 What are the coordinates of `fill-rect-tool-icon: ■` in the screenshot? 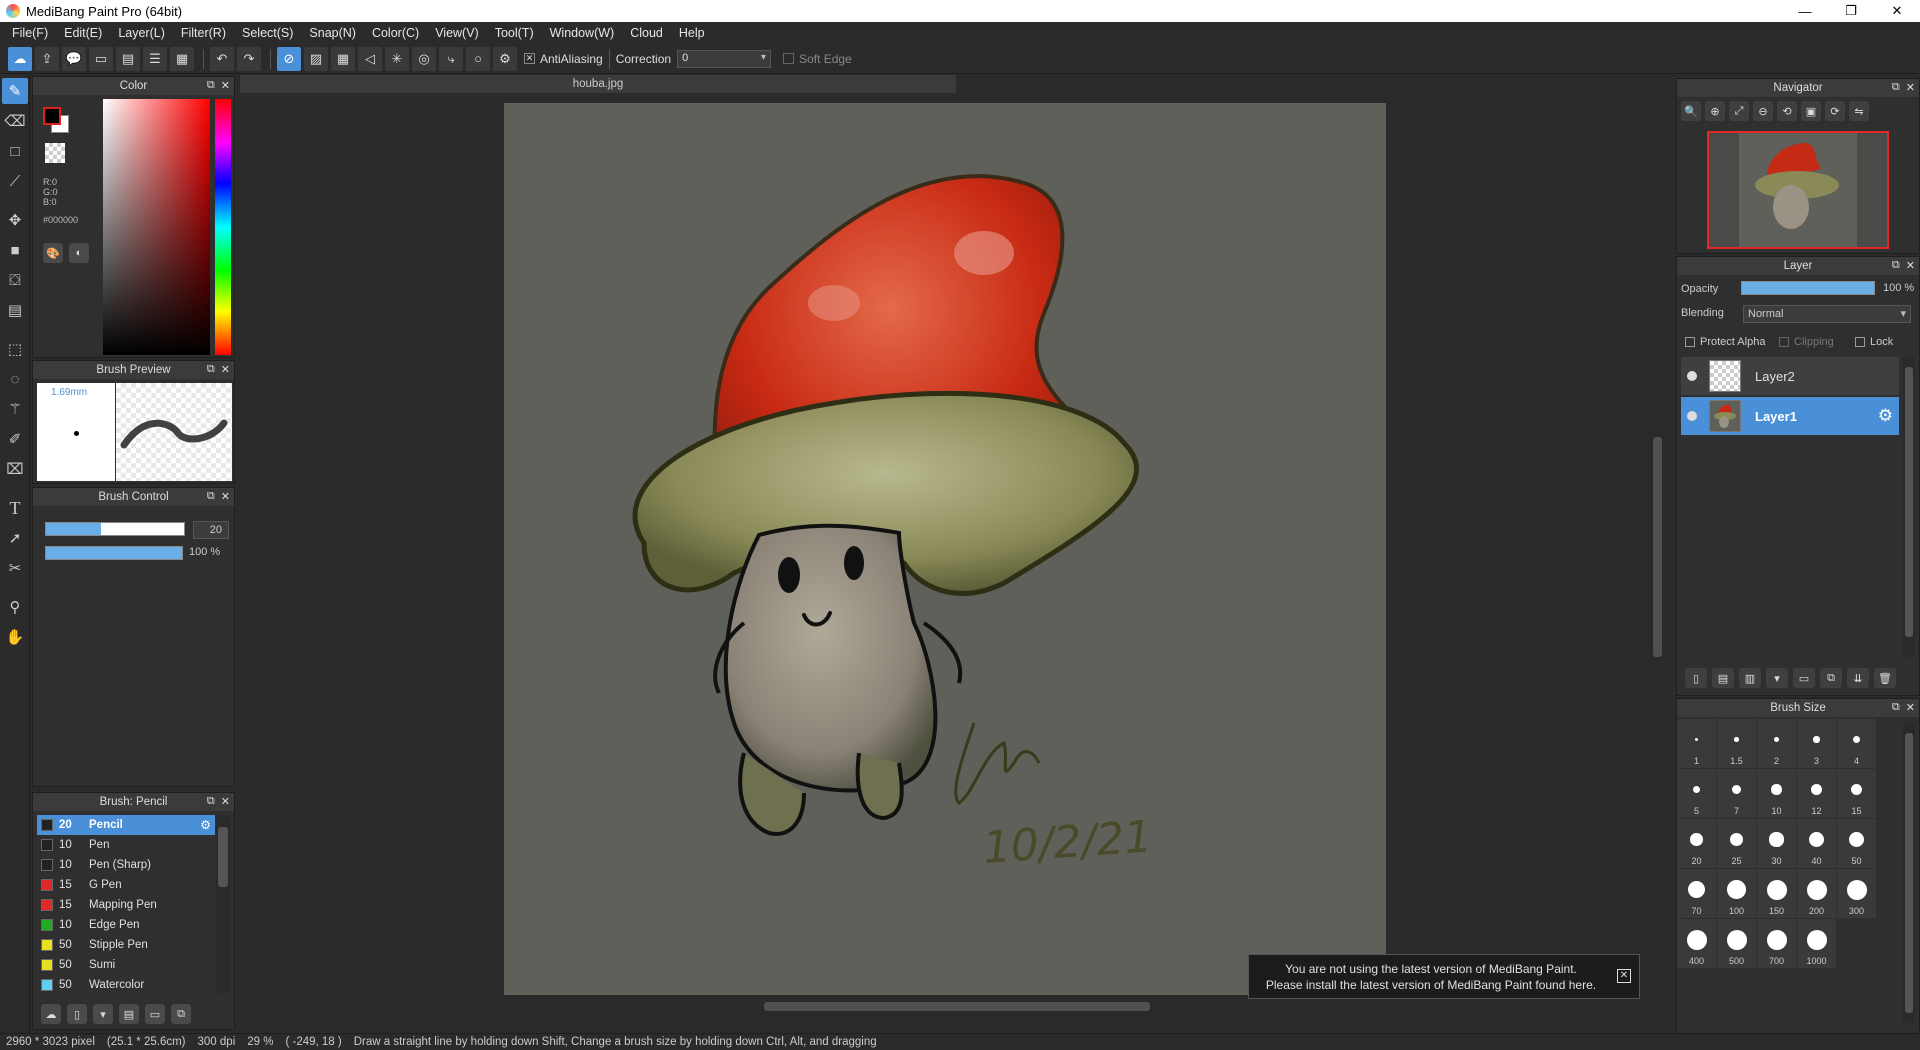 It's located at (15, 250).